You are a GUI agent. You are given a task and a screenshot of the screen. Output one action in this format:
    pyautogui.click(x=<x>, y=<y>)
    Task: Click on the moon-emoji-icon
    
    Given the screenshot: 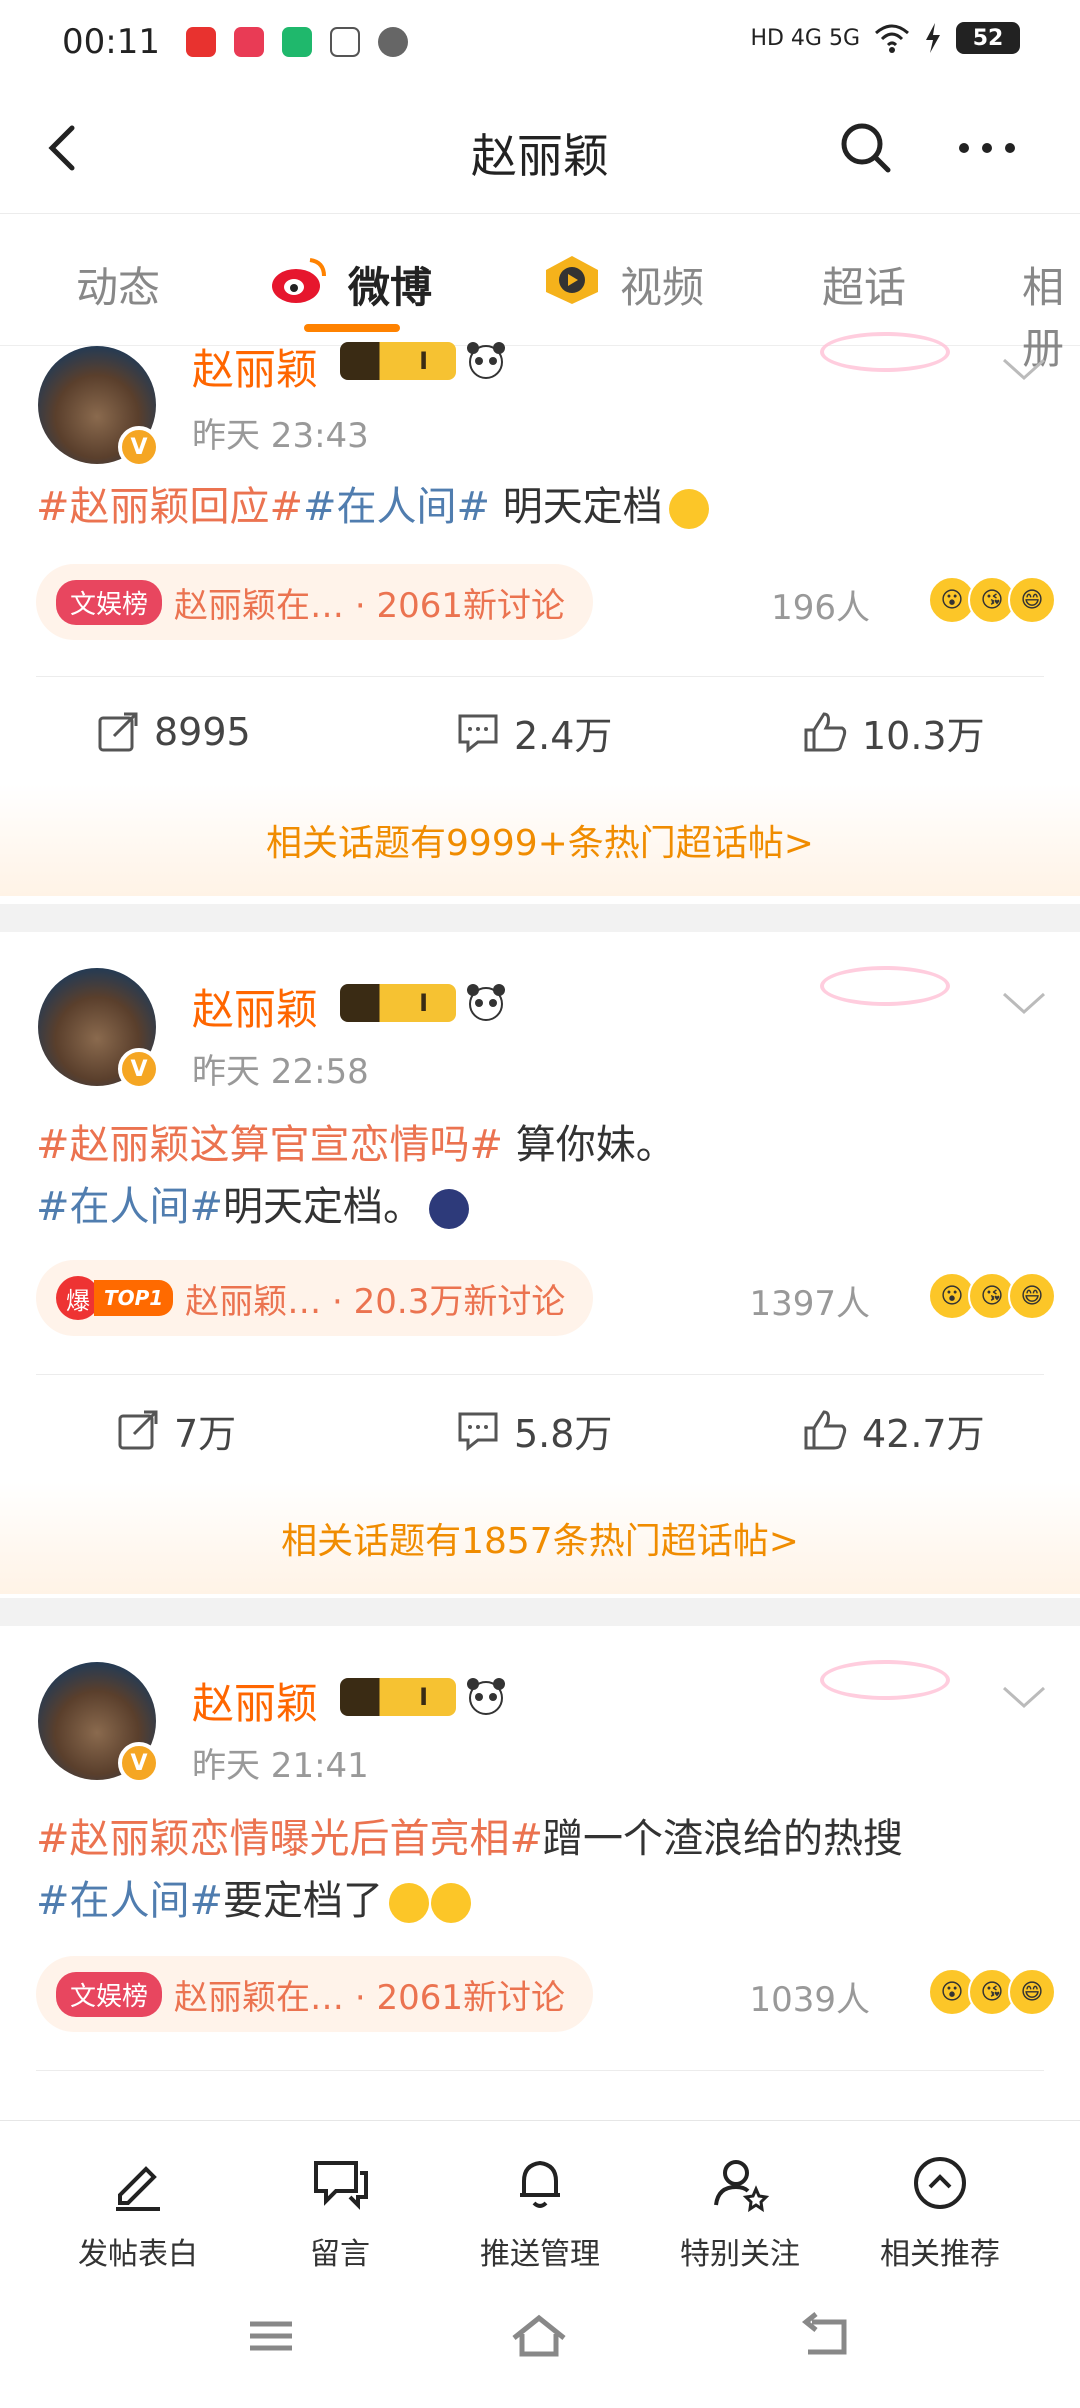 What is the action you would take?
    pyautogui.click(x=449, y=1209)
    